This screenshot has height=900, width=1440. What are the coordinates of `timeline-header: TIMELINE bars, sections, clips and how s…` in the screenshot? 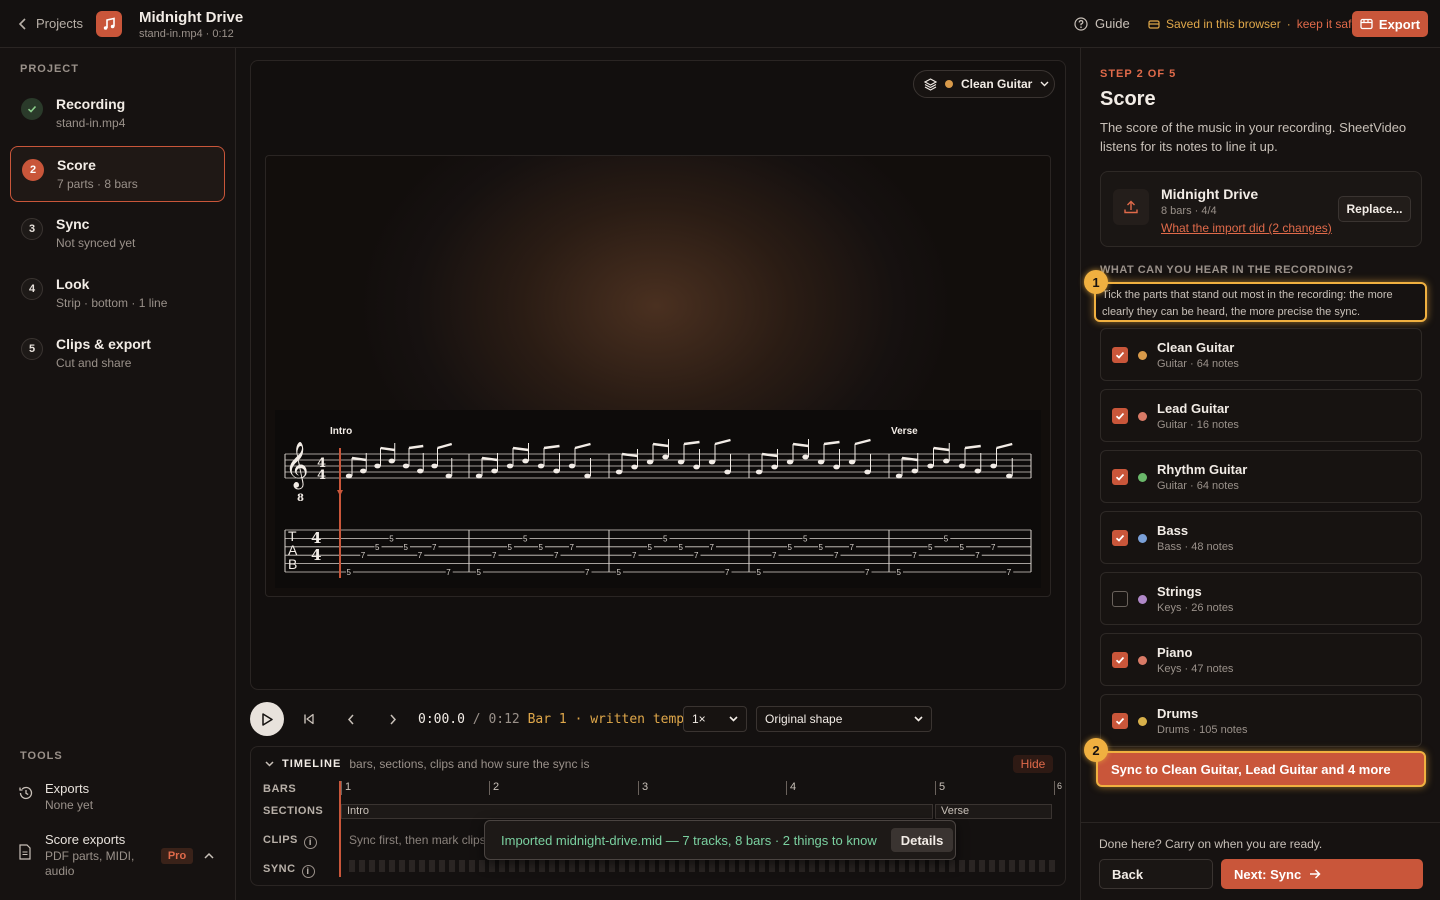 It's located at (427, 764).